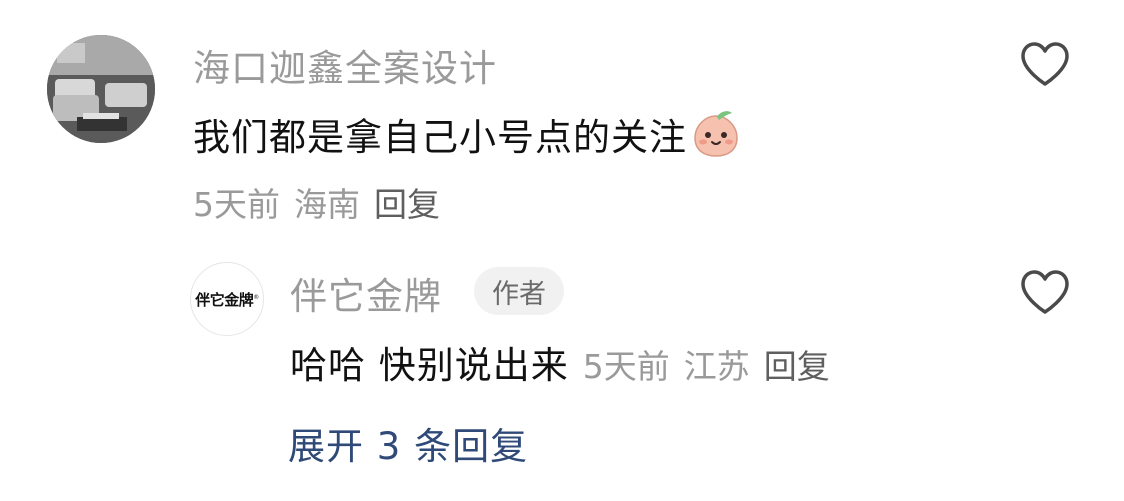  What do you see at coordinates (440, 137) in the screenshot?
I see `comment-text-content: 我们都是拿自己小号点的关注` at bounding box center [440, 137].